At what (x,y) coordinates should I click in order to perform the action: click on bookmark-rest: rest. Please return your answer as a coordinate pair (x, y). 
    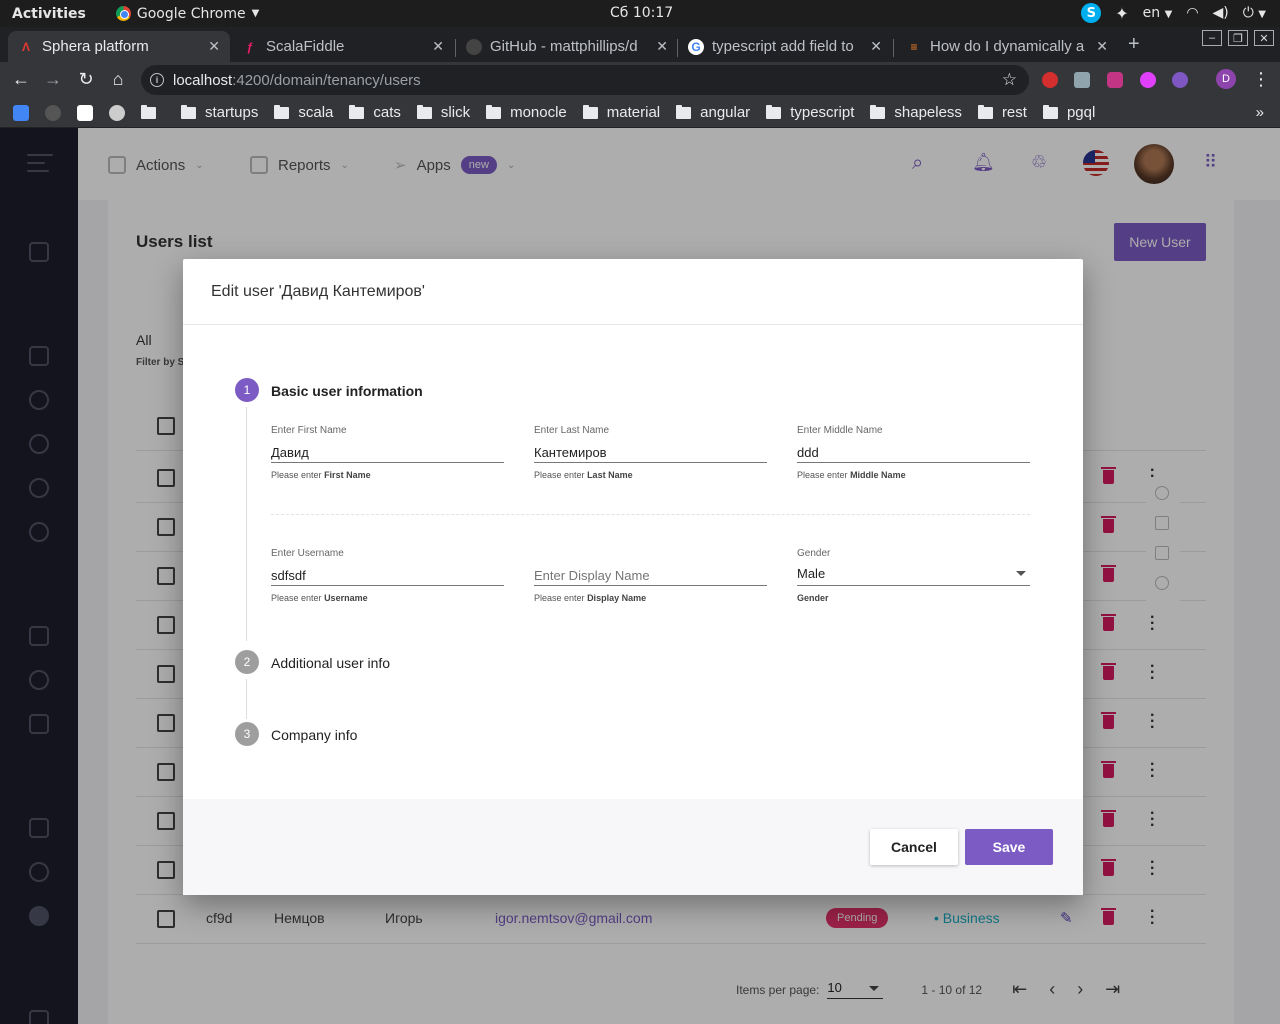
    Looking at the image, I should click on (1002, 112).